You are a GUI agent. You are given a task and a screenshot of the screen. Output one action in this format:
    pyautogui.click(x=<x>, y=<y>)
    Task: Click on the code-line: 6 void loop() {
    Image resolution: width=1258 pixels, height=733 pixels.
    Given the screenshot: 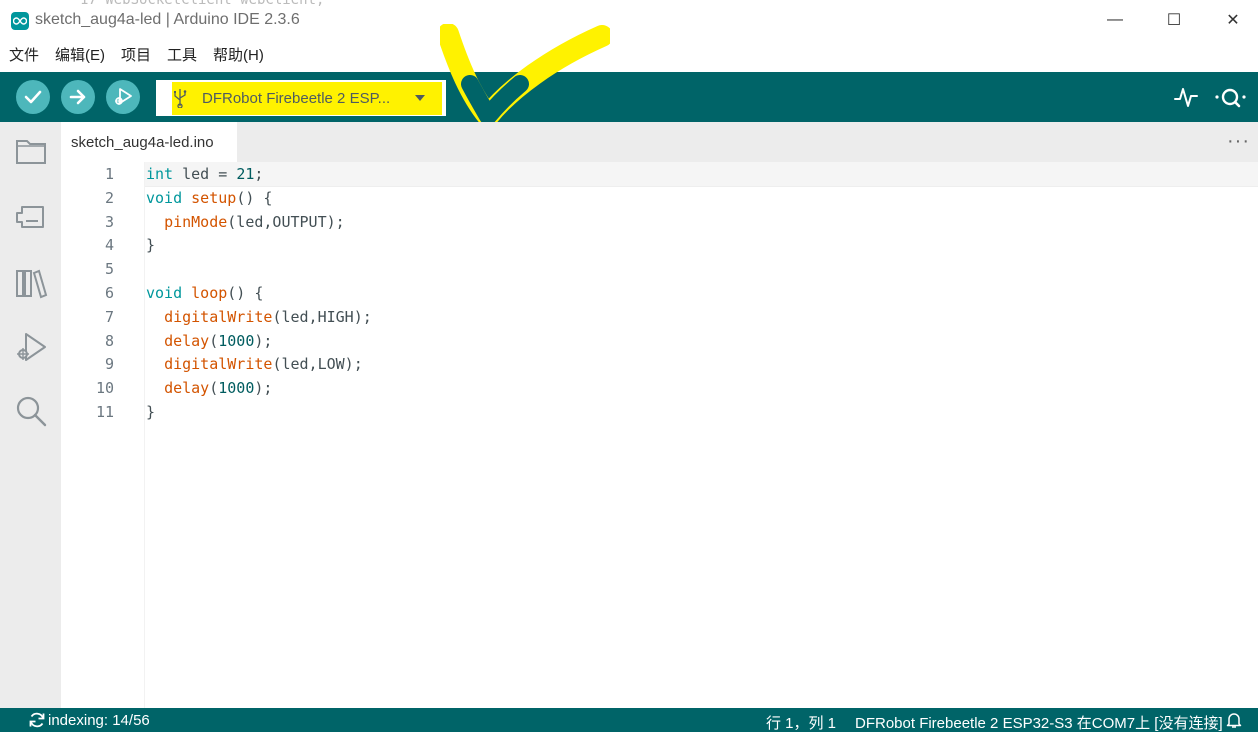 What is the action you would take?
    pyautogui.click(x=659, y=293)
    